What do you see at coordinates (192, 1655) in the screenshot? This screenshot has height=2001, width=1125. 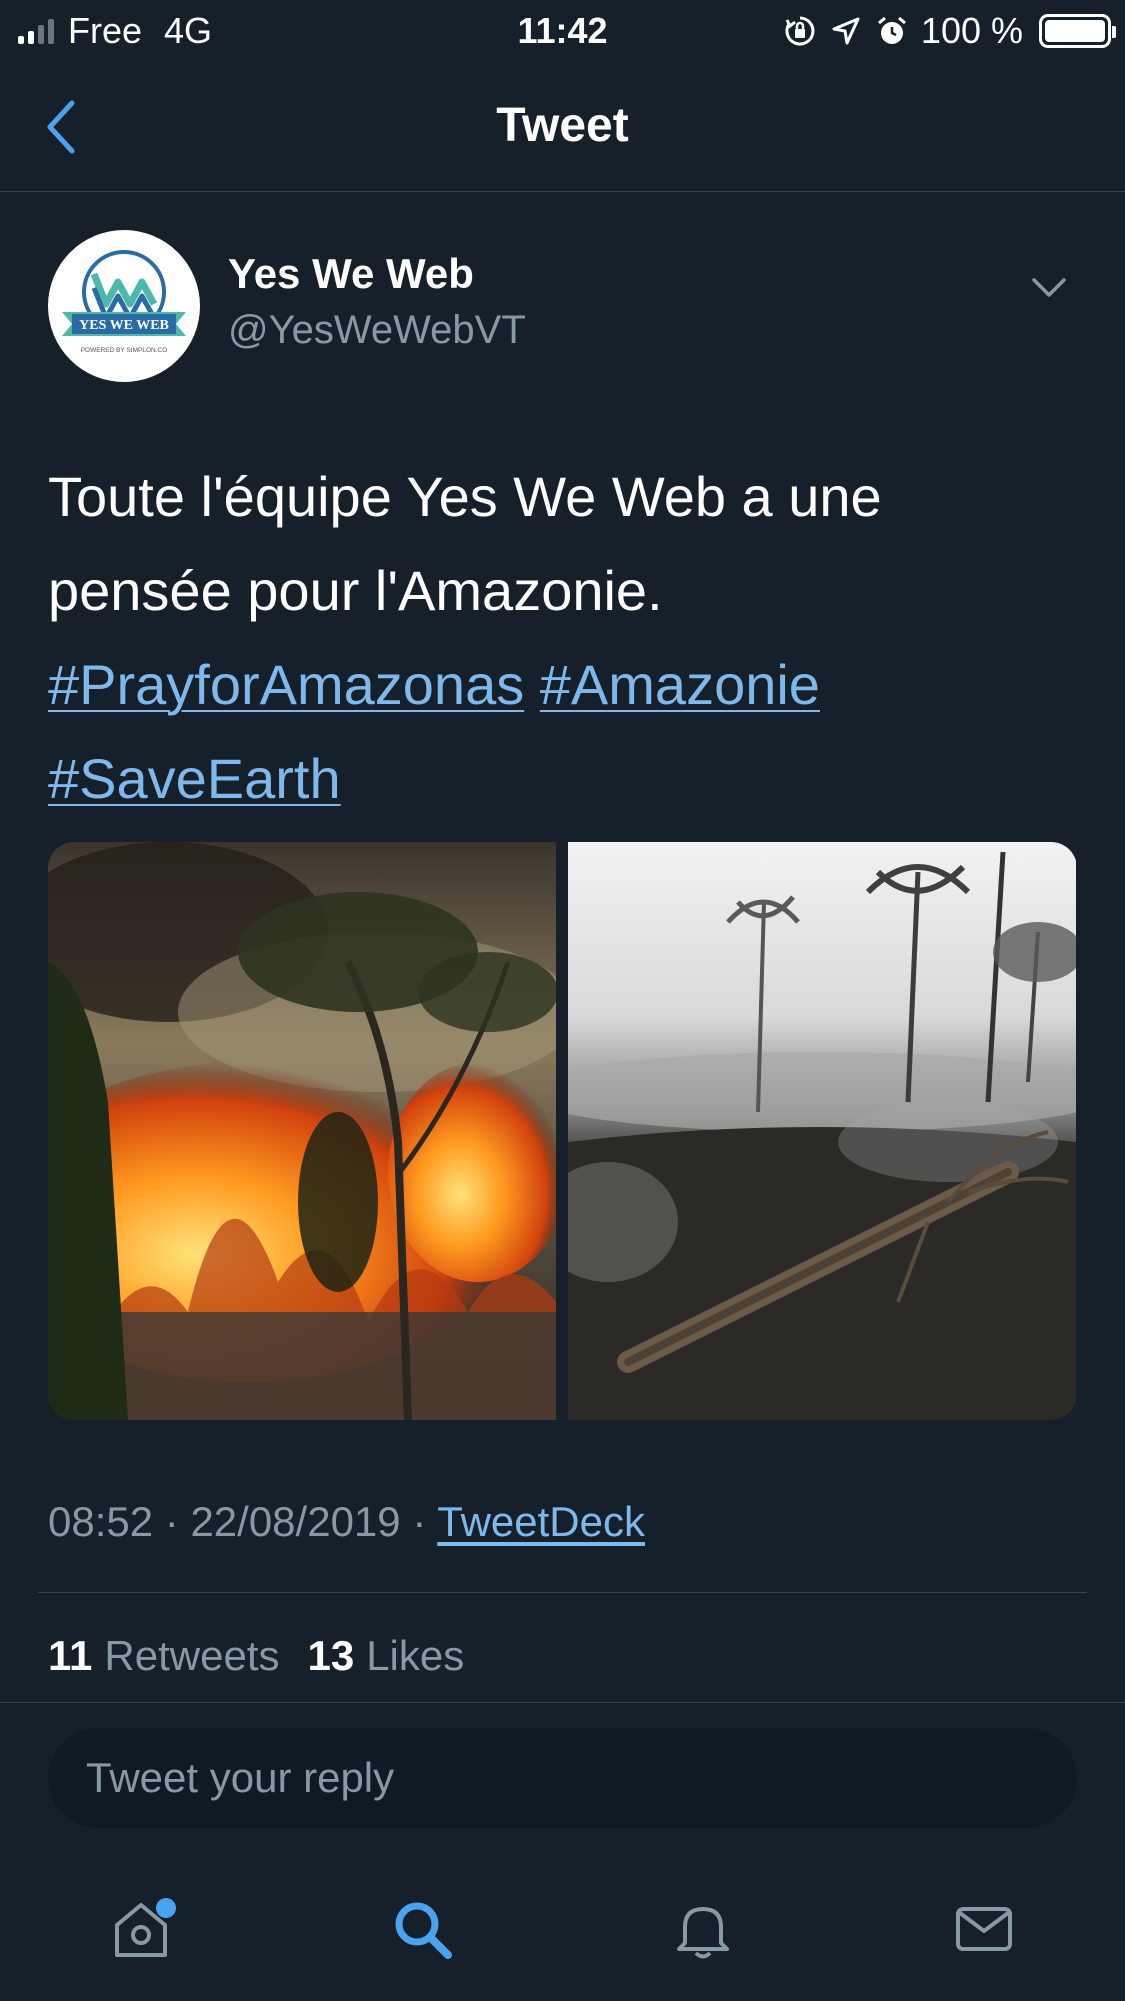 I see `retweets-label: Retweets` at bounding box center [192, 1655].